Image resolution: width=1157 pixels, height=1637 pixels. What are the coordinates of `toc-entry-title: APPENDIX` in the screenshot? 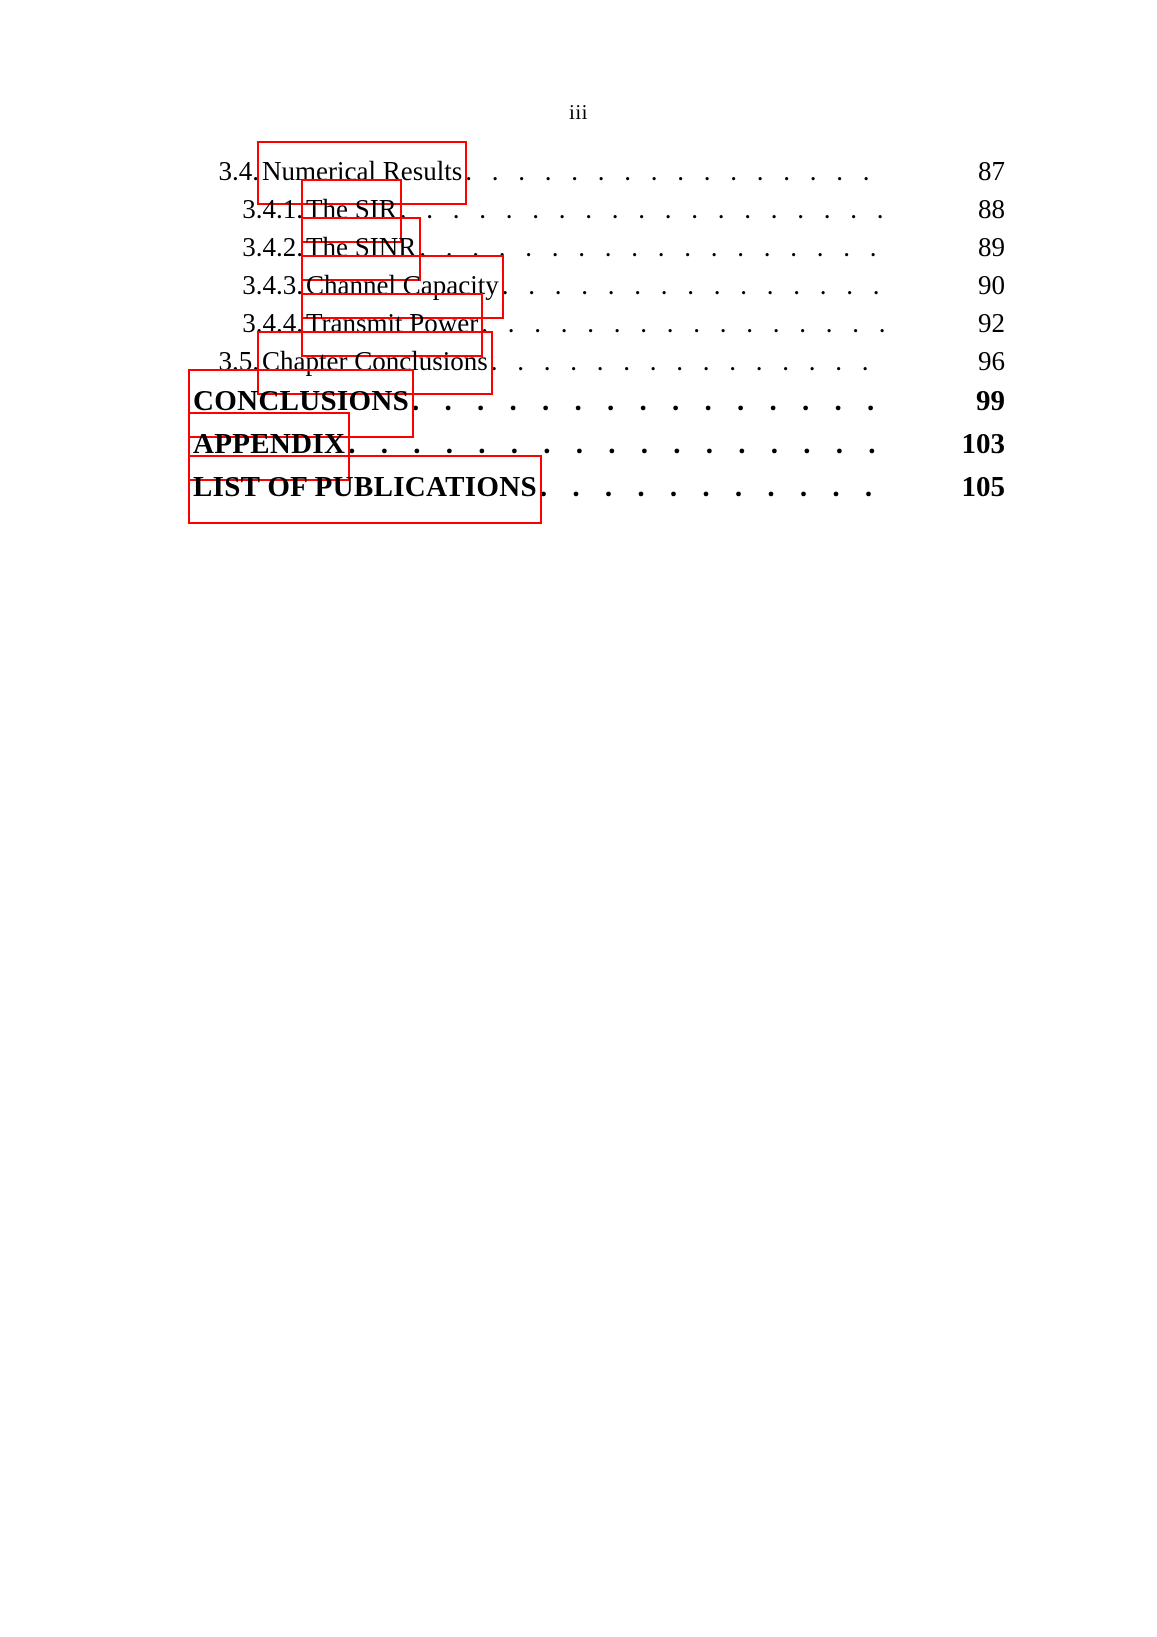 It's located at (269, 444).